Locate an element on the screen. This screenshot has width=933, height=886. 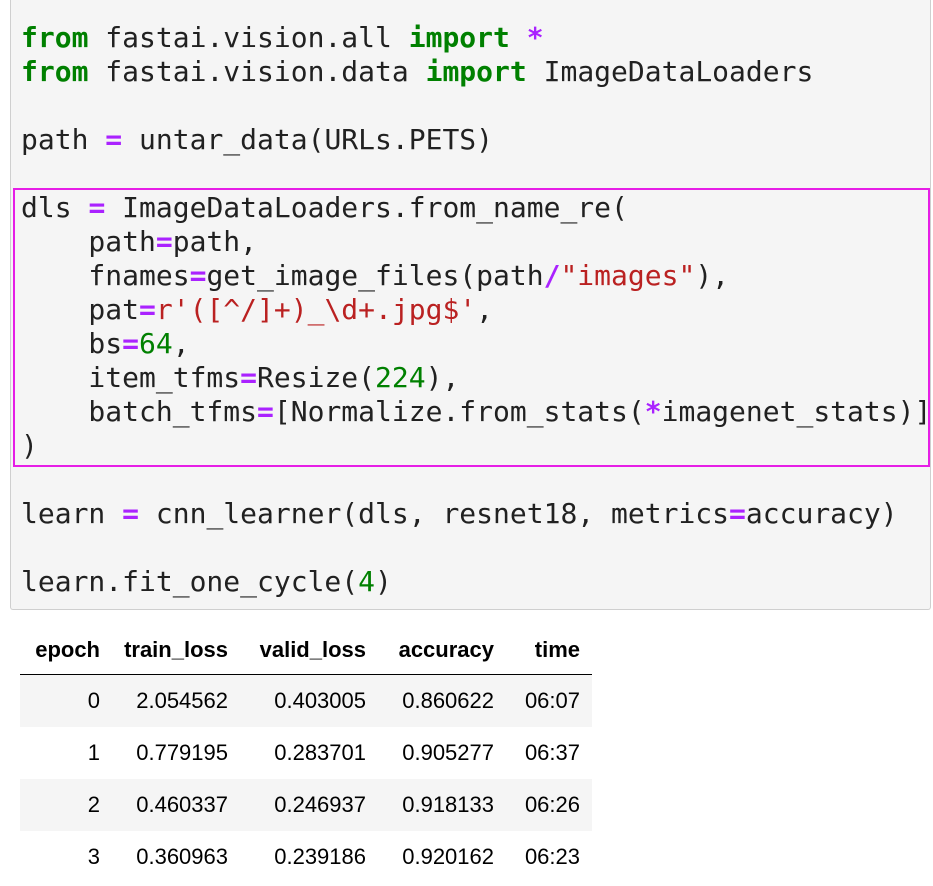
number-literal: 4 is located at coordinates (367, 581).